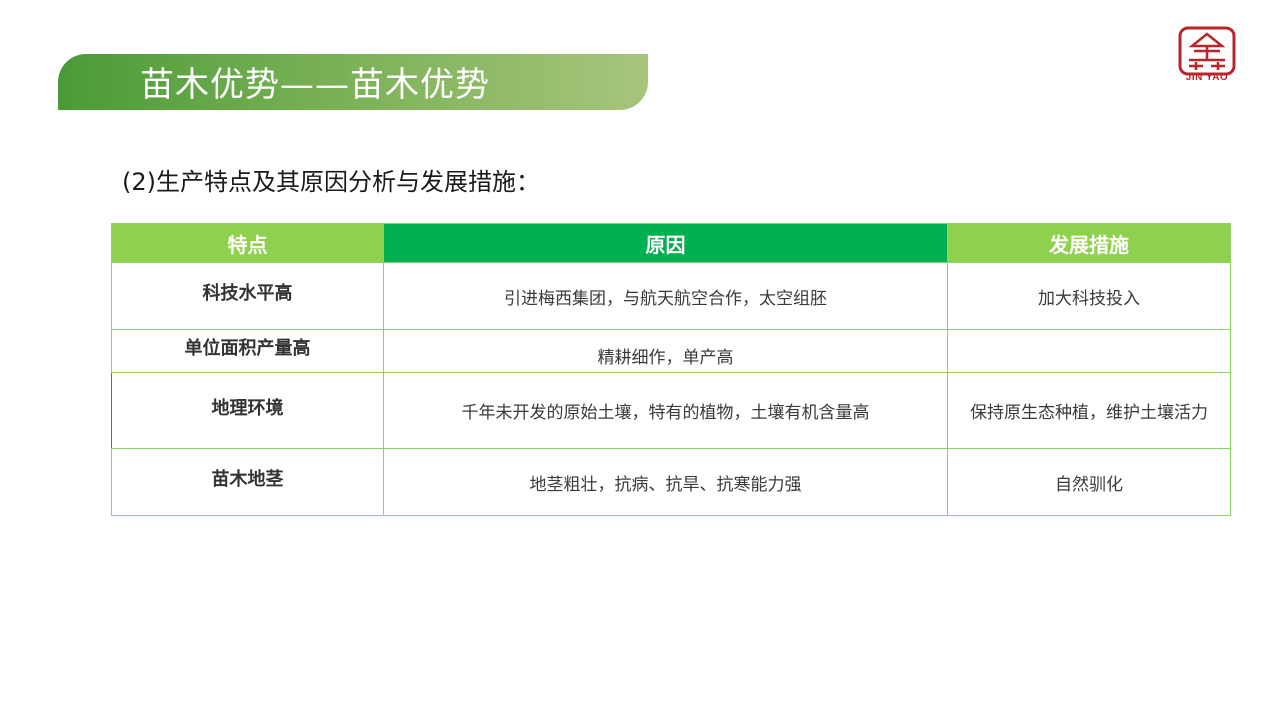 The width and height of the screenshot is (1280, 720). I want to click on measure-text: 保持原生态种植，维护土壤活力, so click(1089, 413).